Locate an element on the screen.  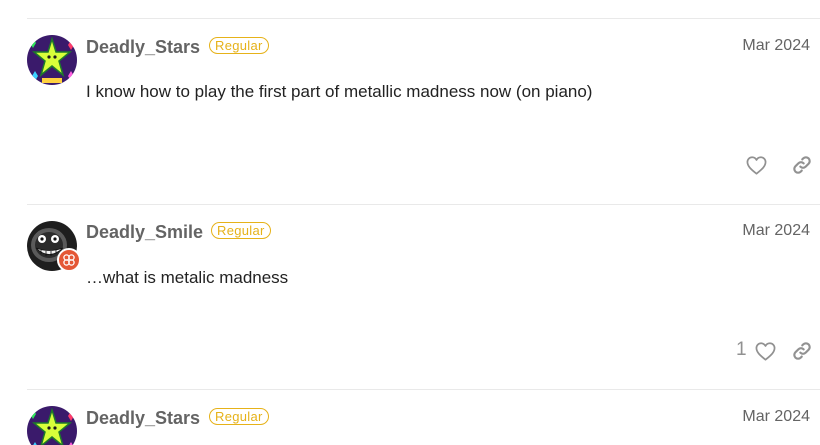
post-body: …what is metalic madness is located at coordinates (187, 277).